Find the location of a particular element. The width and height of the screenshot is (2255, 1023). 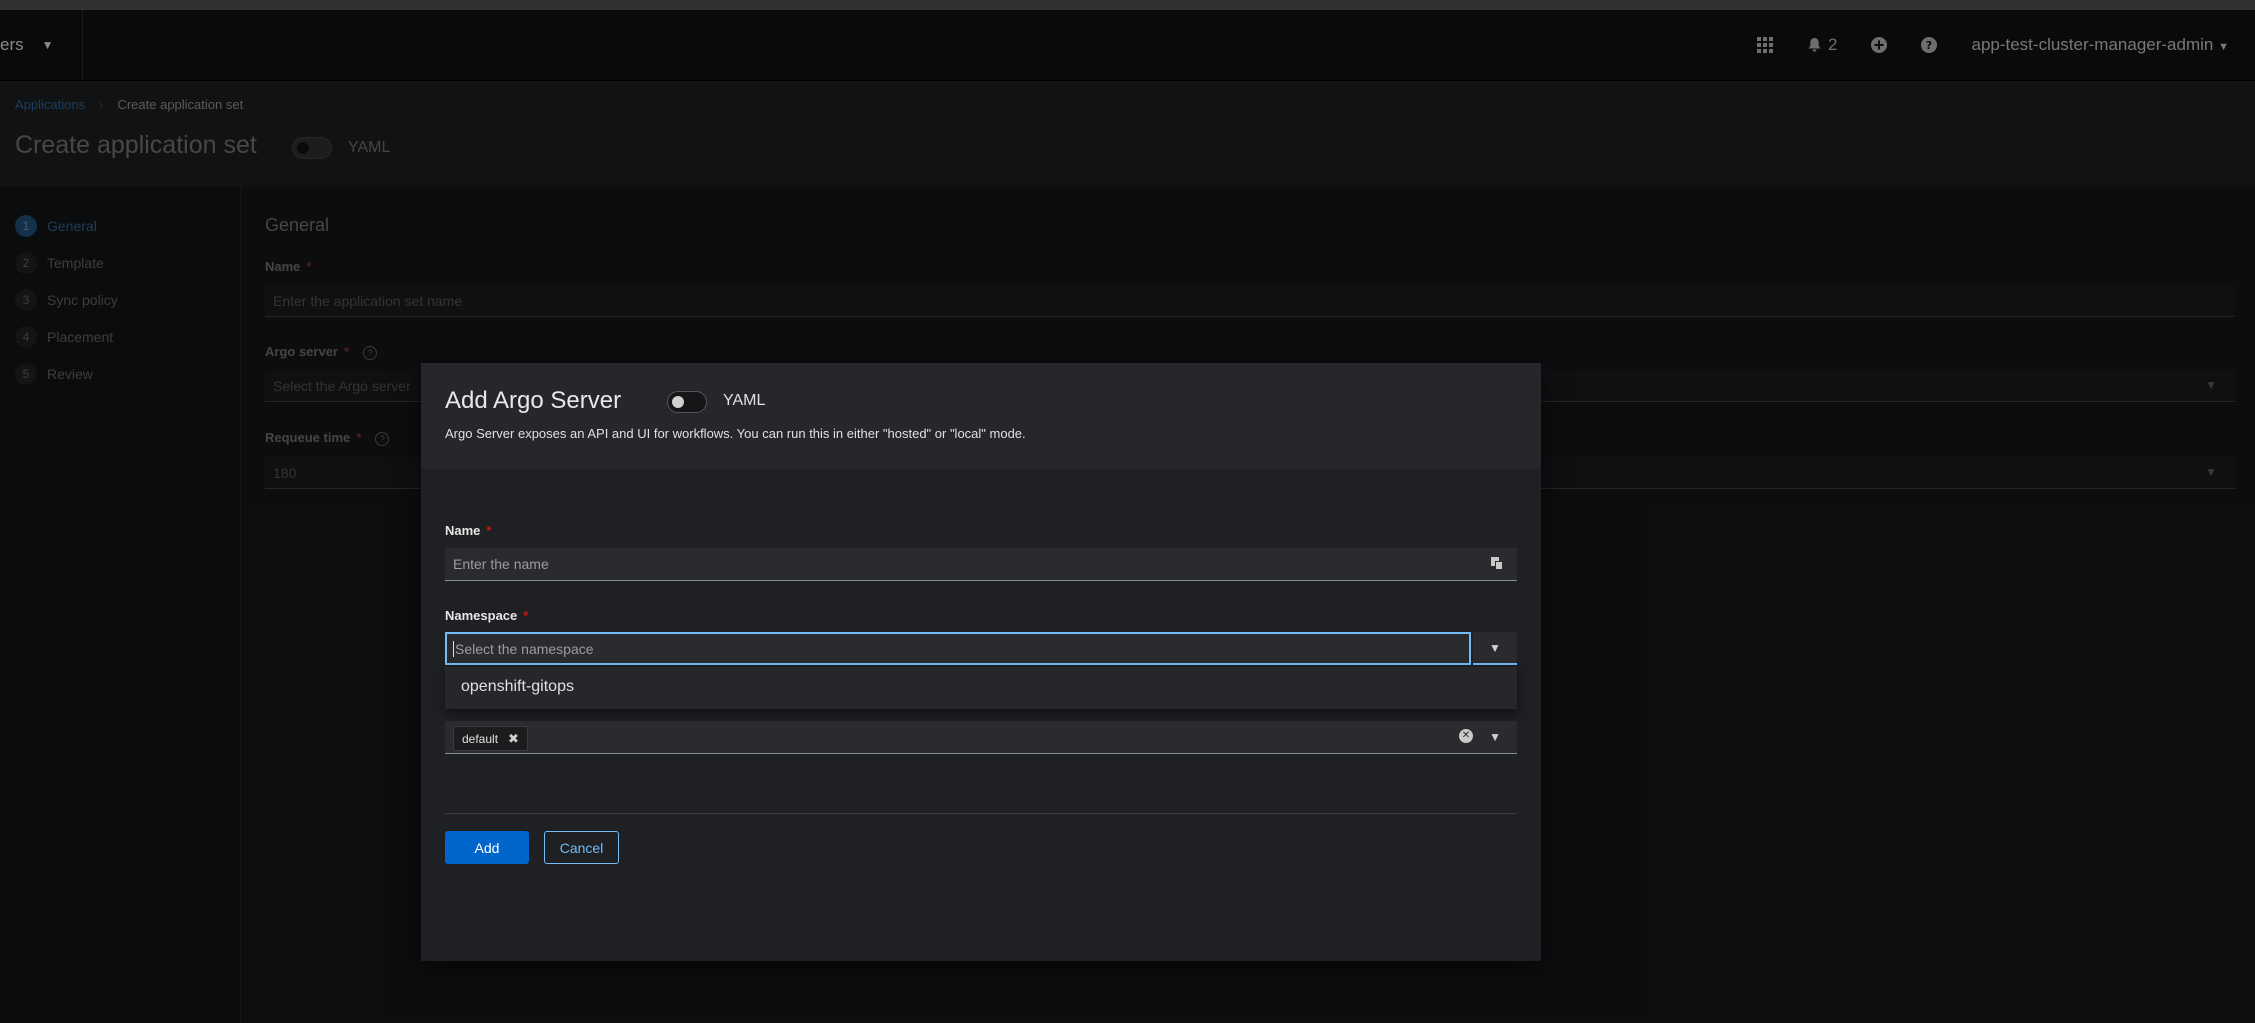

chip-default: default ✖ is located at coordinates (490, 738).